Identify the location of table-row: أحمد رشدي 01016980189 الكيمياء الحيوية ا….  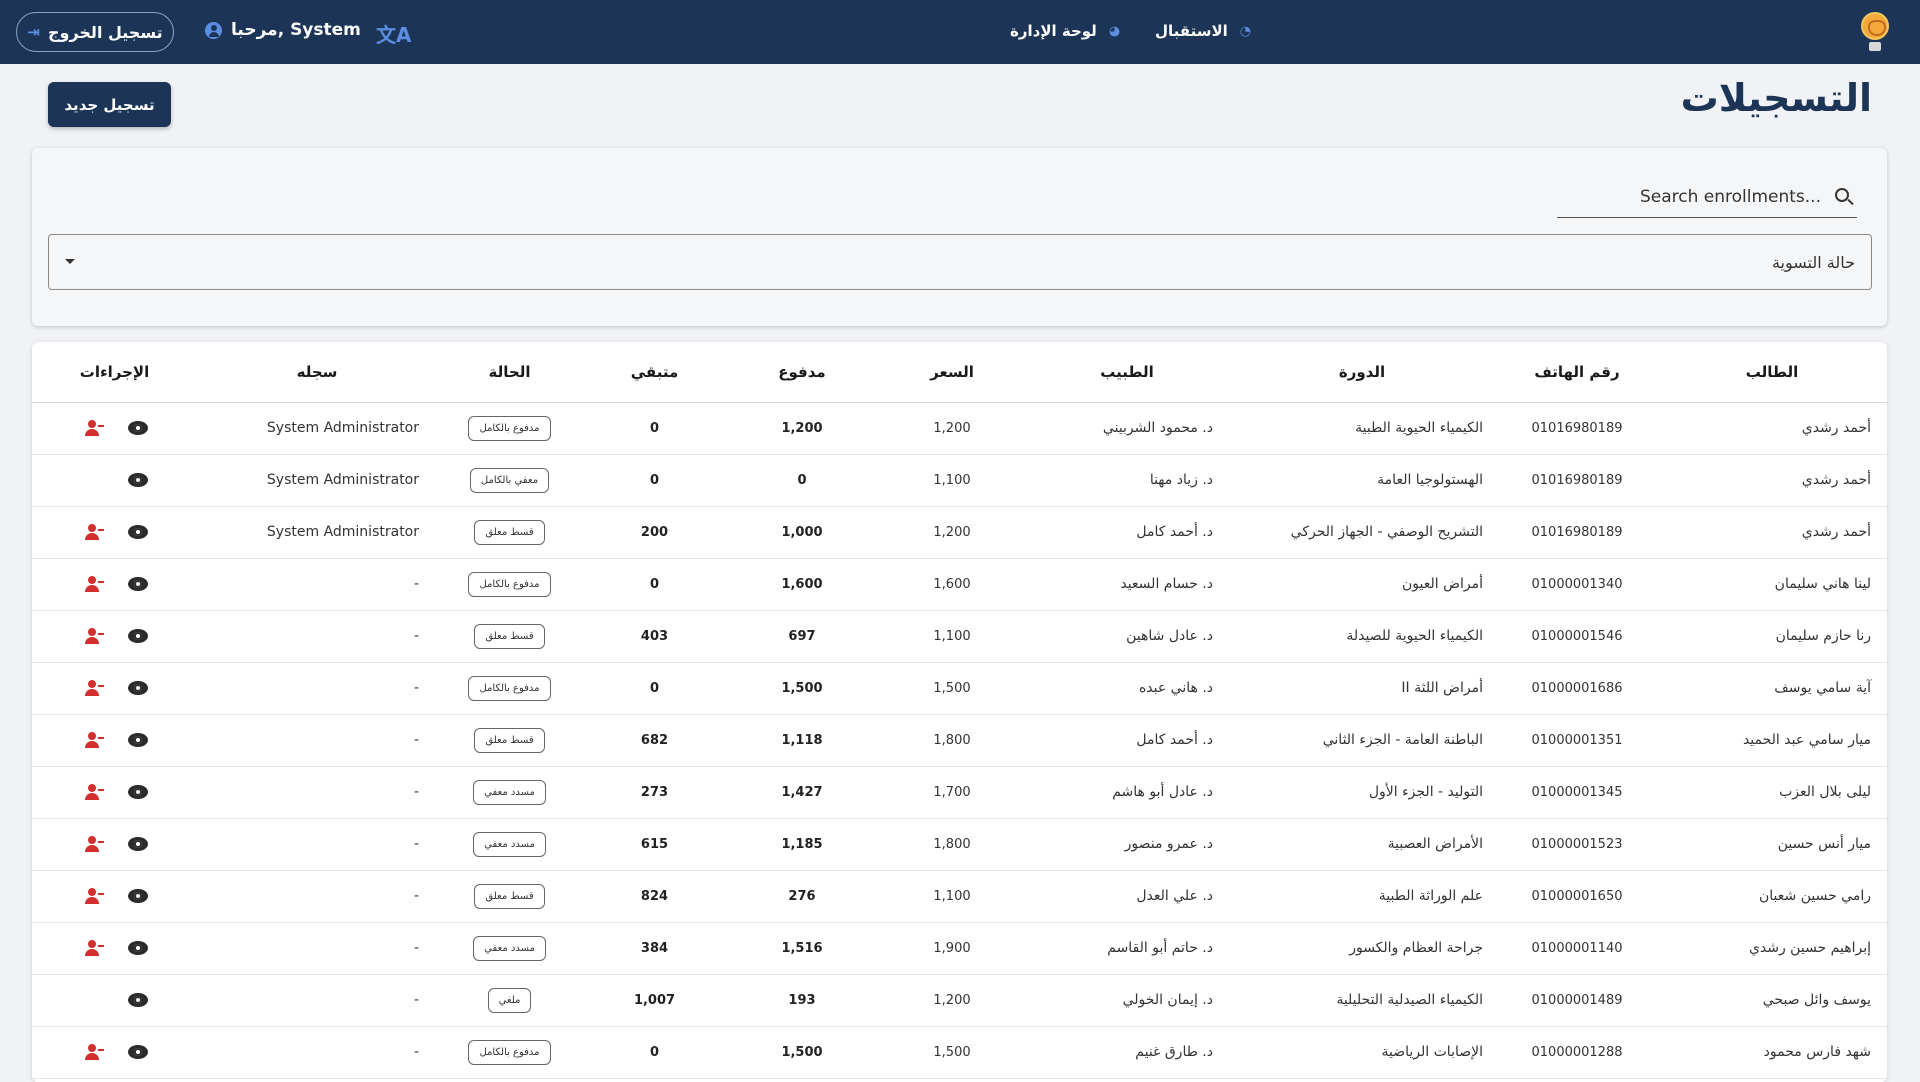
(959, 428).